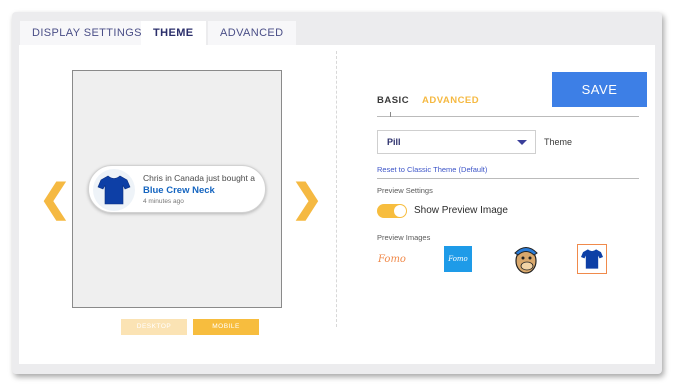  I want to click on fomo-square-logo: Fomo, so click(458, 259).